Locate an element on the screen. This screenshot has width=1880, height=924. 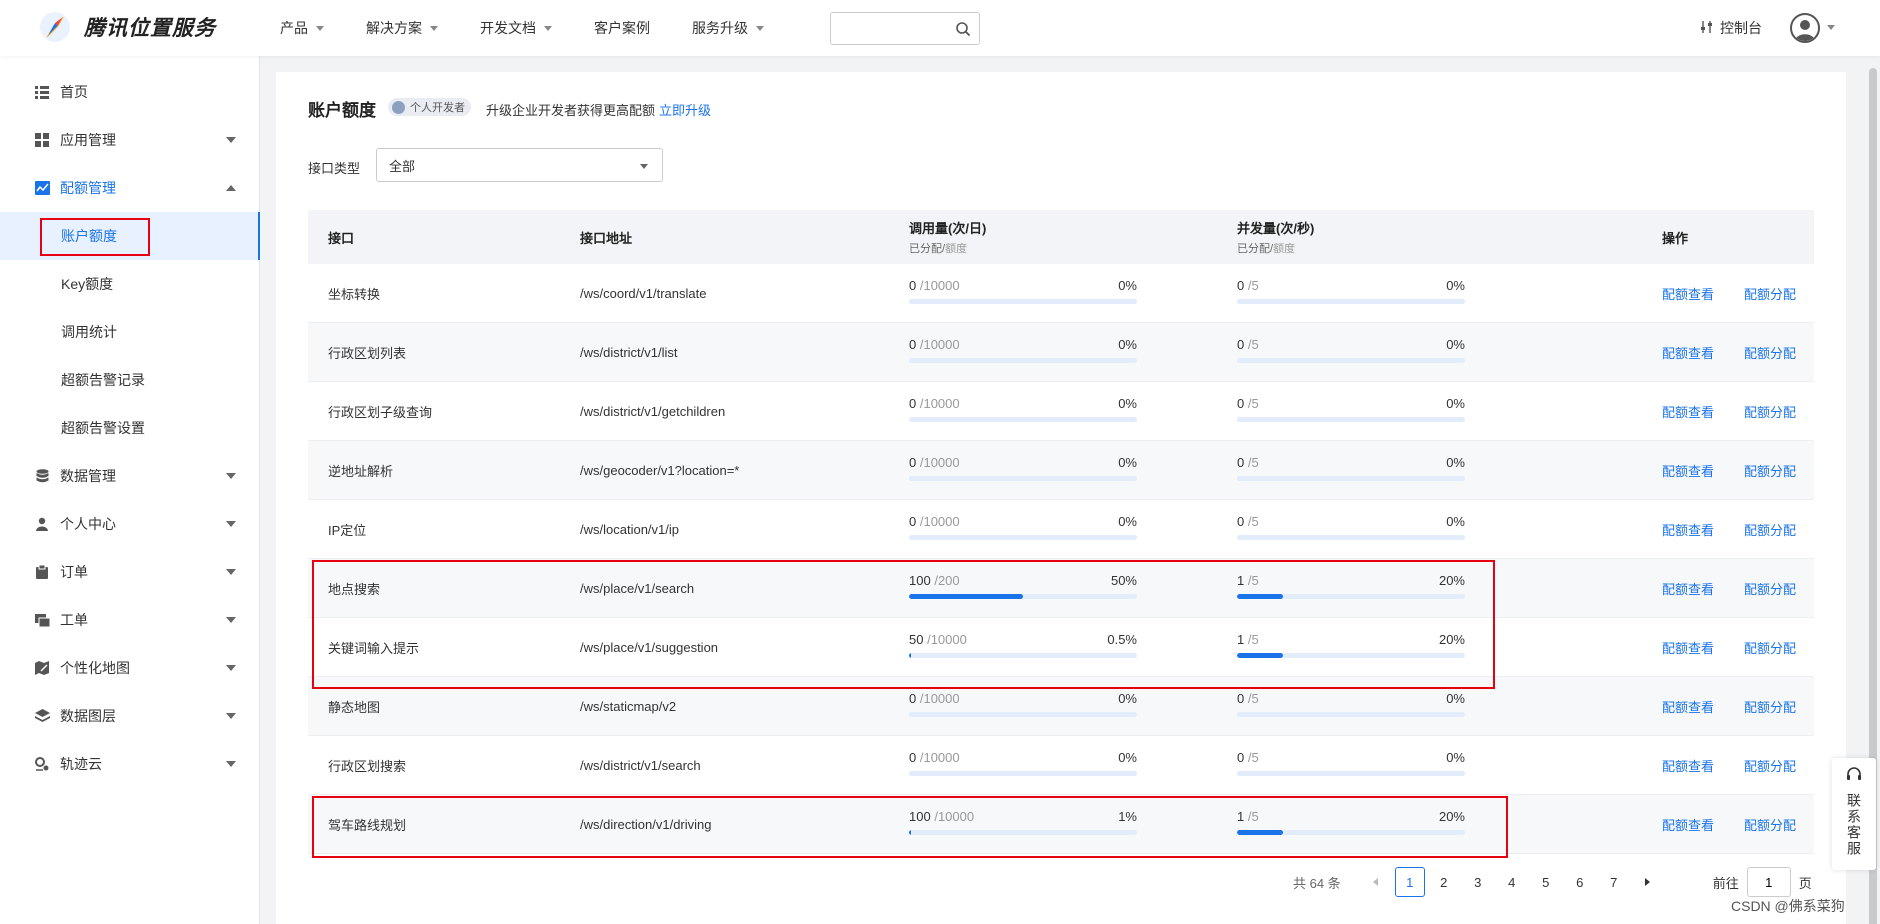
nav-label: 客户案例 is located at coordinates (622, 28).